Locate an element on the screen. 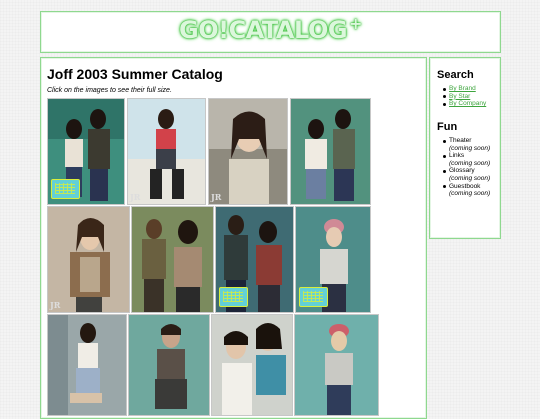 Image resolution: width=540 pixels, height=419 pixels. photo-woman-red-cap is located at coordinates (336, 365).